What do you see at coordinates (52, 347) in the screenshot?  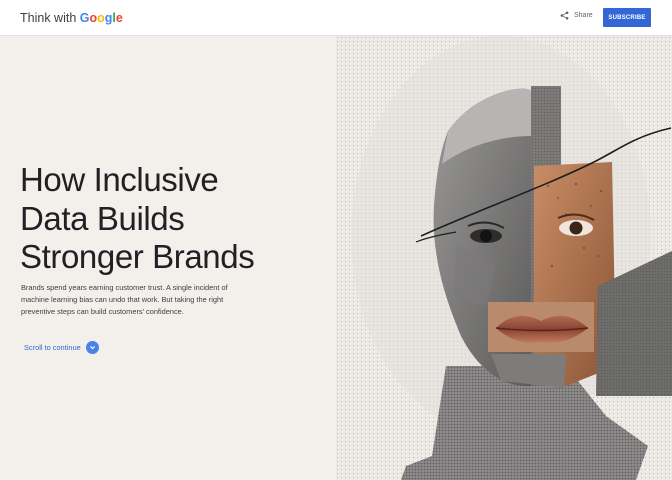 I see `scroll-label: Scroll to continue` at bounding box center [52, 347].